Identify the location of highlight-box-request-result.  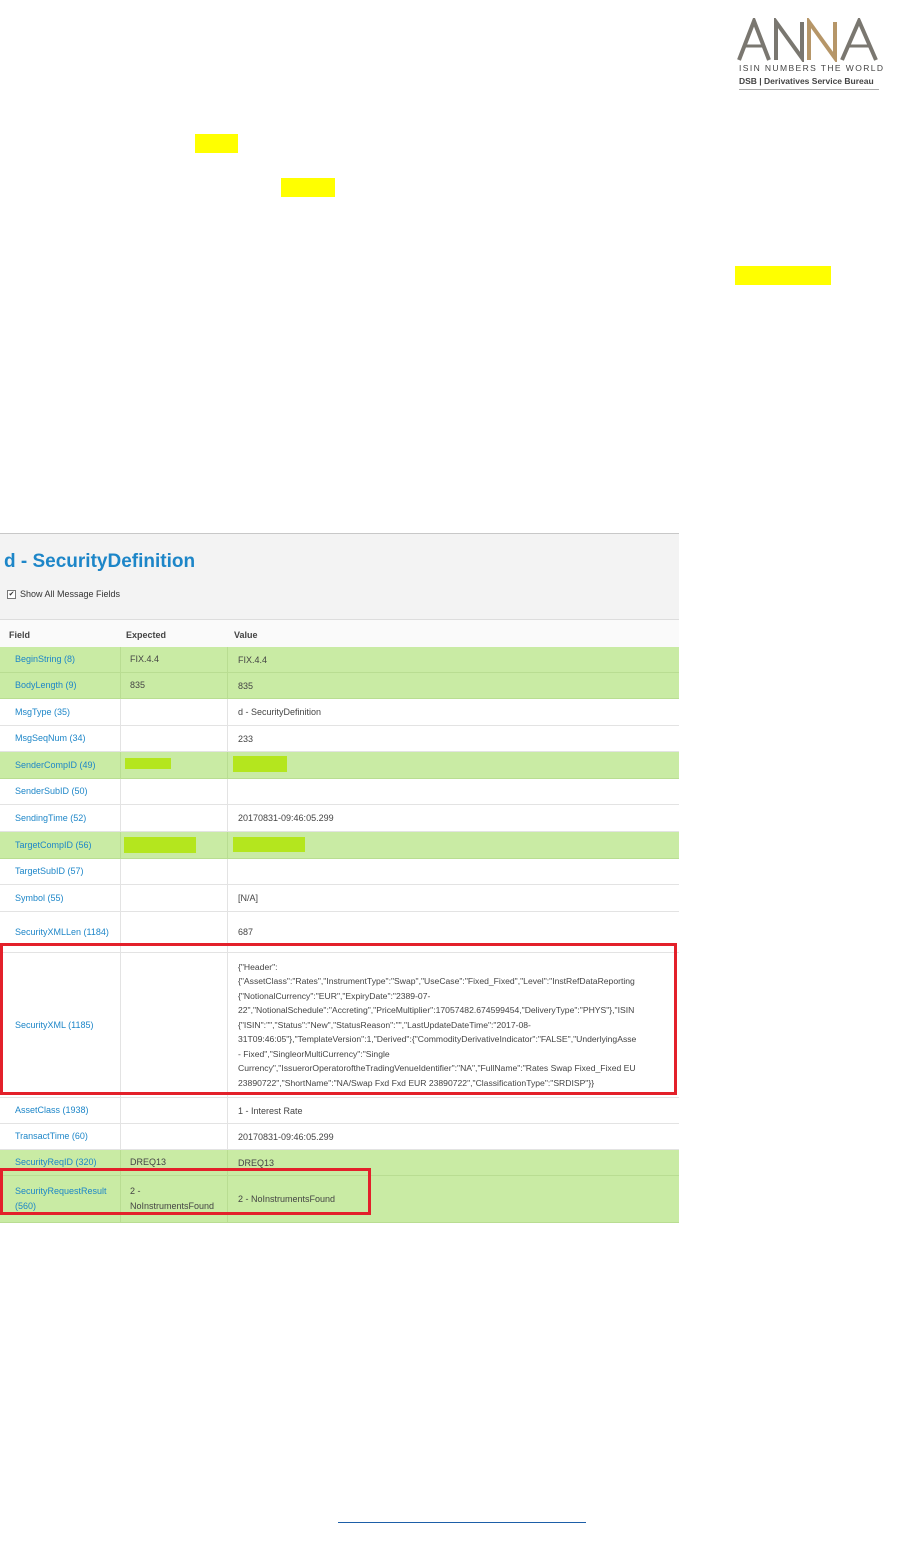
(185, 1191).